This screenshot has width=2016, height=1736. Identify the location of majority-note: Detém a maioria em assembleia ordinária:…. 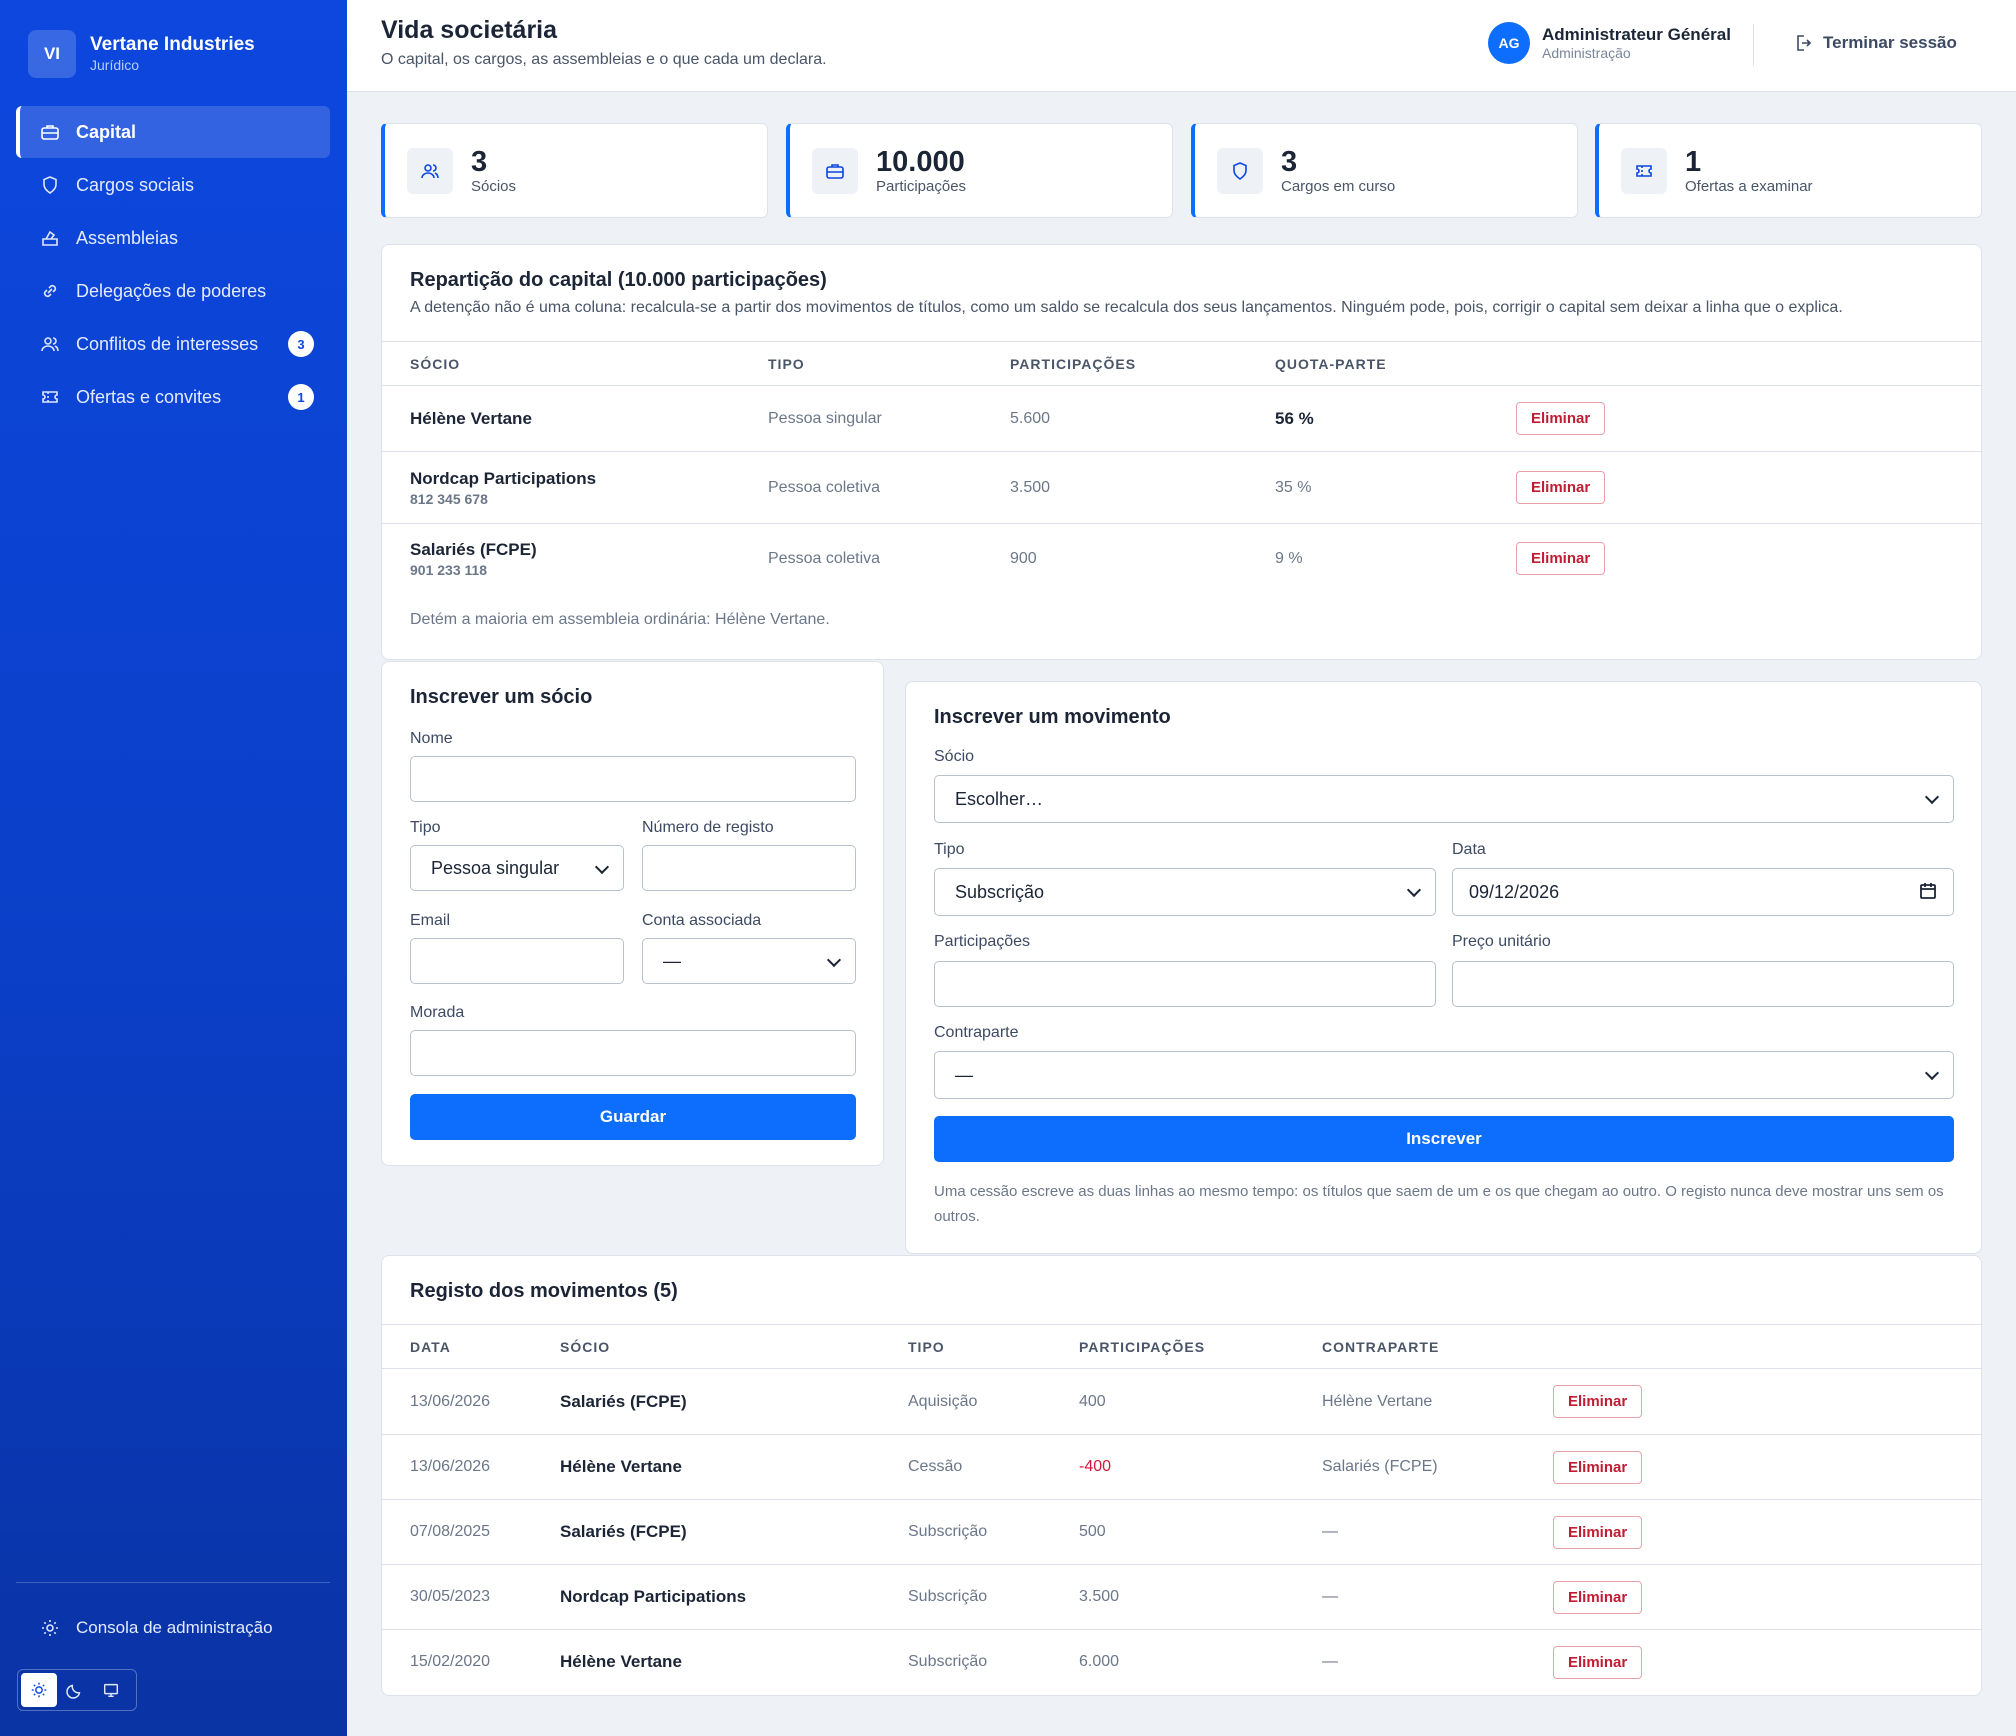
(620, 619).